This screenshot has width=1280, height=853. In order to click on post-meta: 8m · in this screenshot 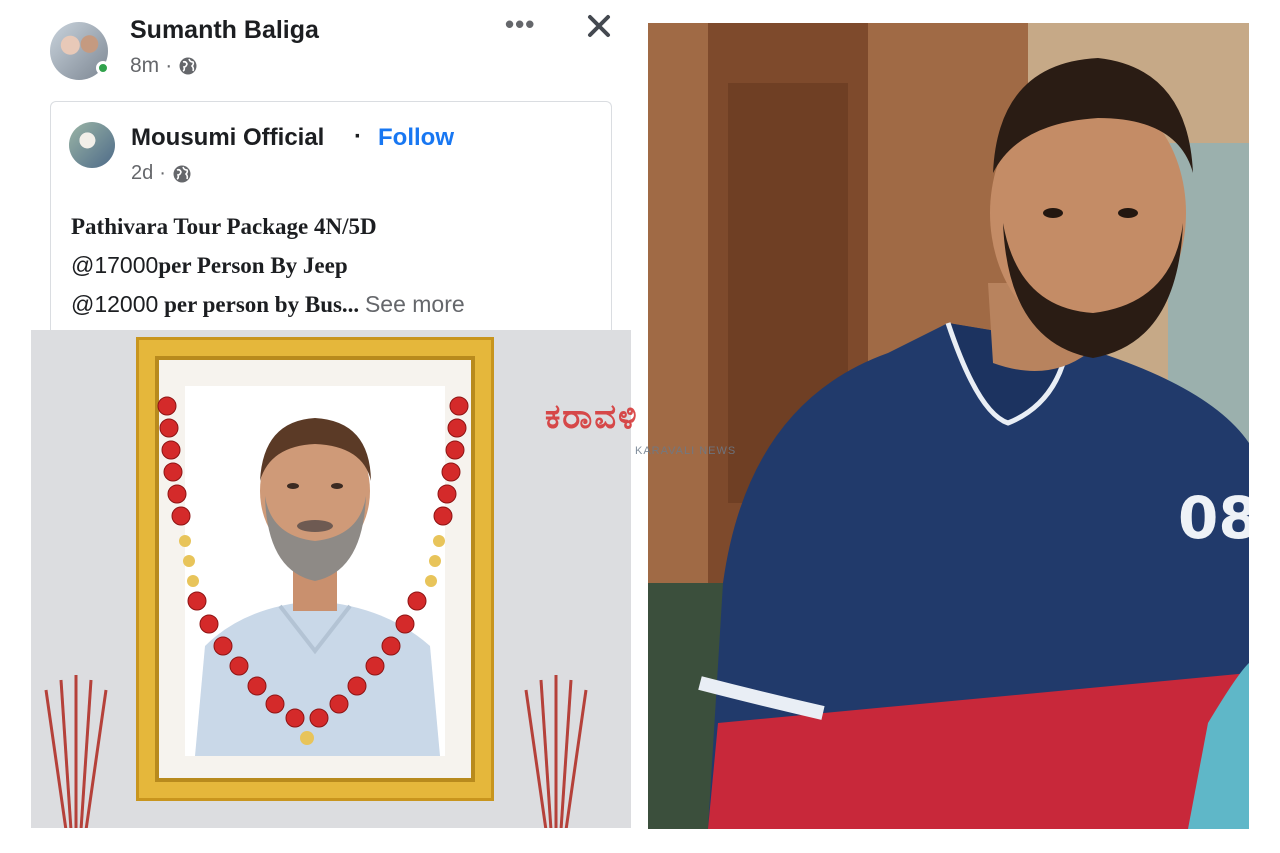, I will do `click(164, 66)`.